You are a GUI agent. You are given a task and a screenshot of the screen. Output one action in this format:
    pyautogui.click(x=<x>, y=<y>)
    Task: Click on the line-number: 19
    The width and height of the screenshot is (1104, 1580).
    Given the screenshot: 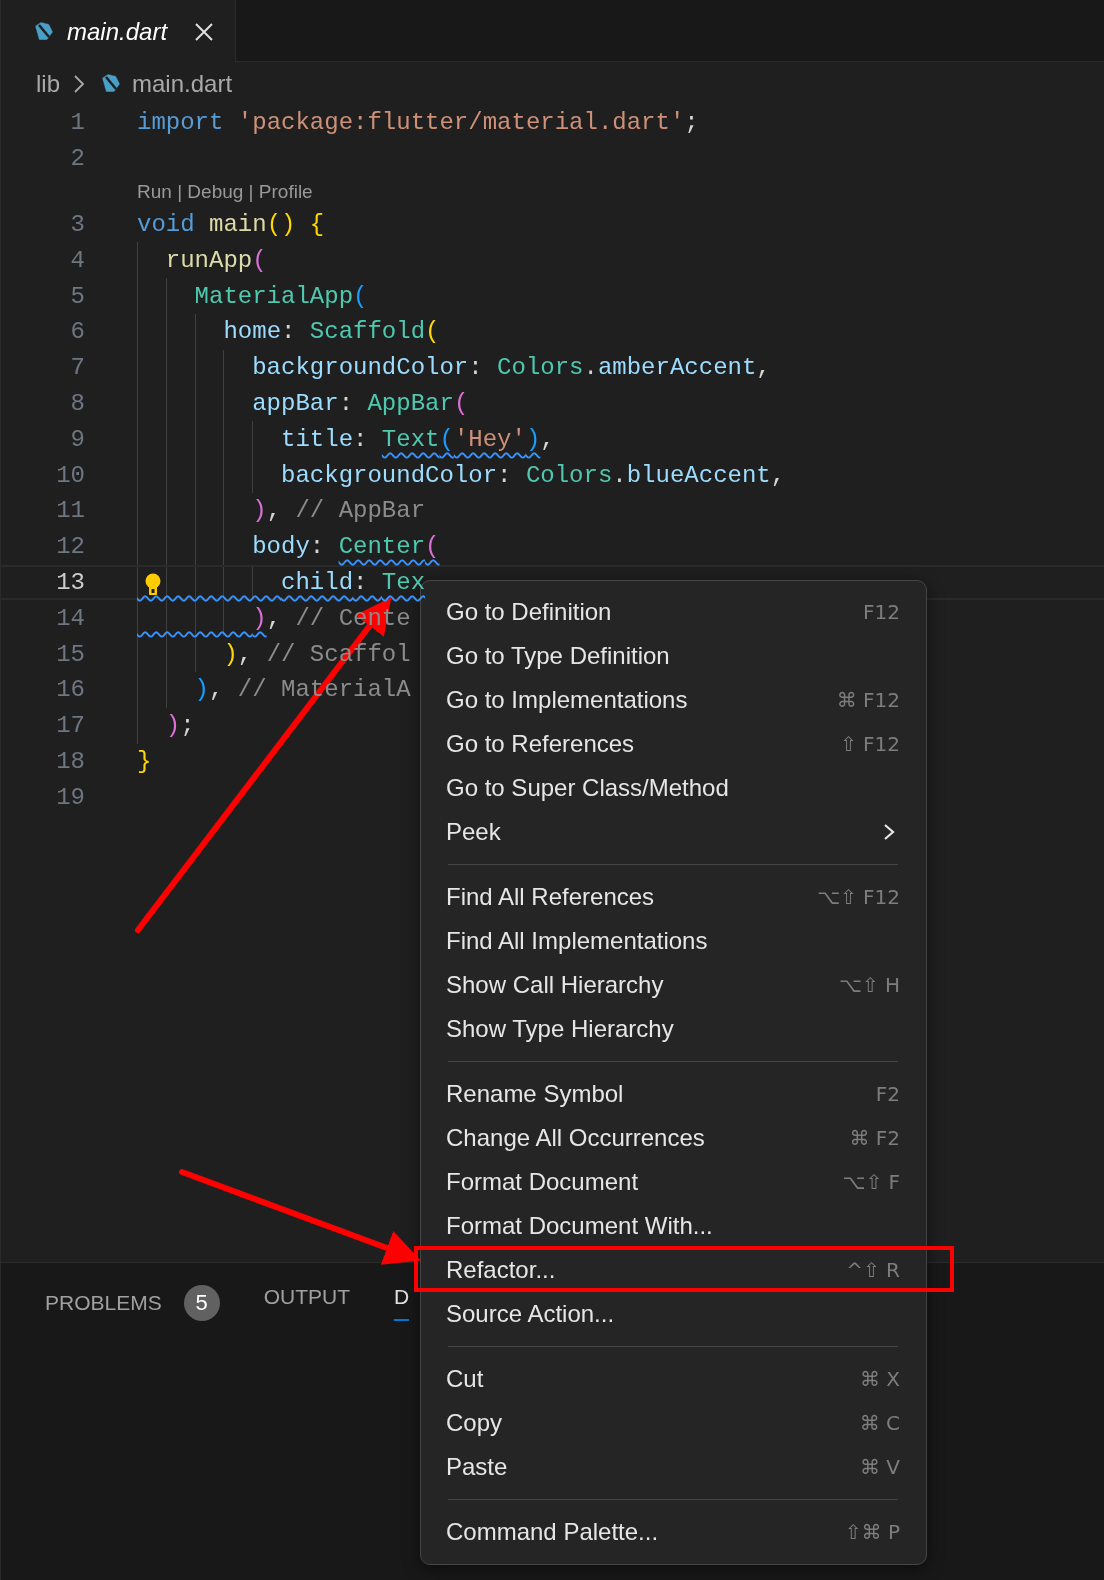 What is the action you would take?
    pyautogui.click(x=70, y=797)
    